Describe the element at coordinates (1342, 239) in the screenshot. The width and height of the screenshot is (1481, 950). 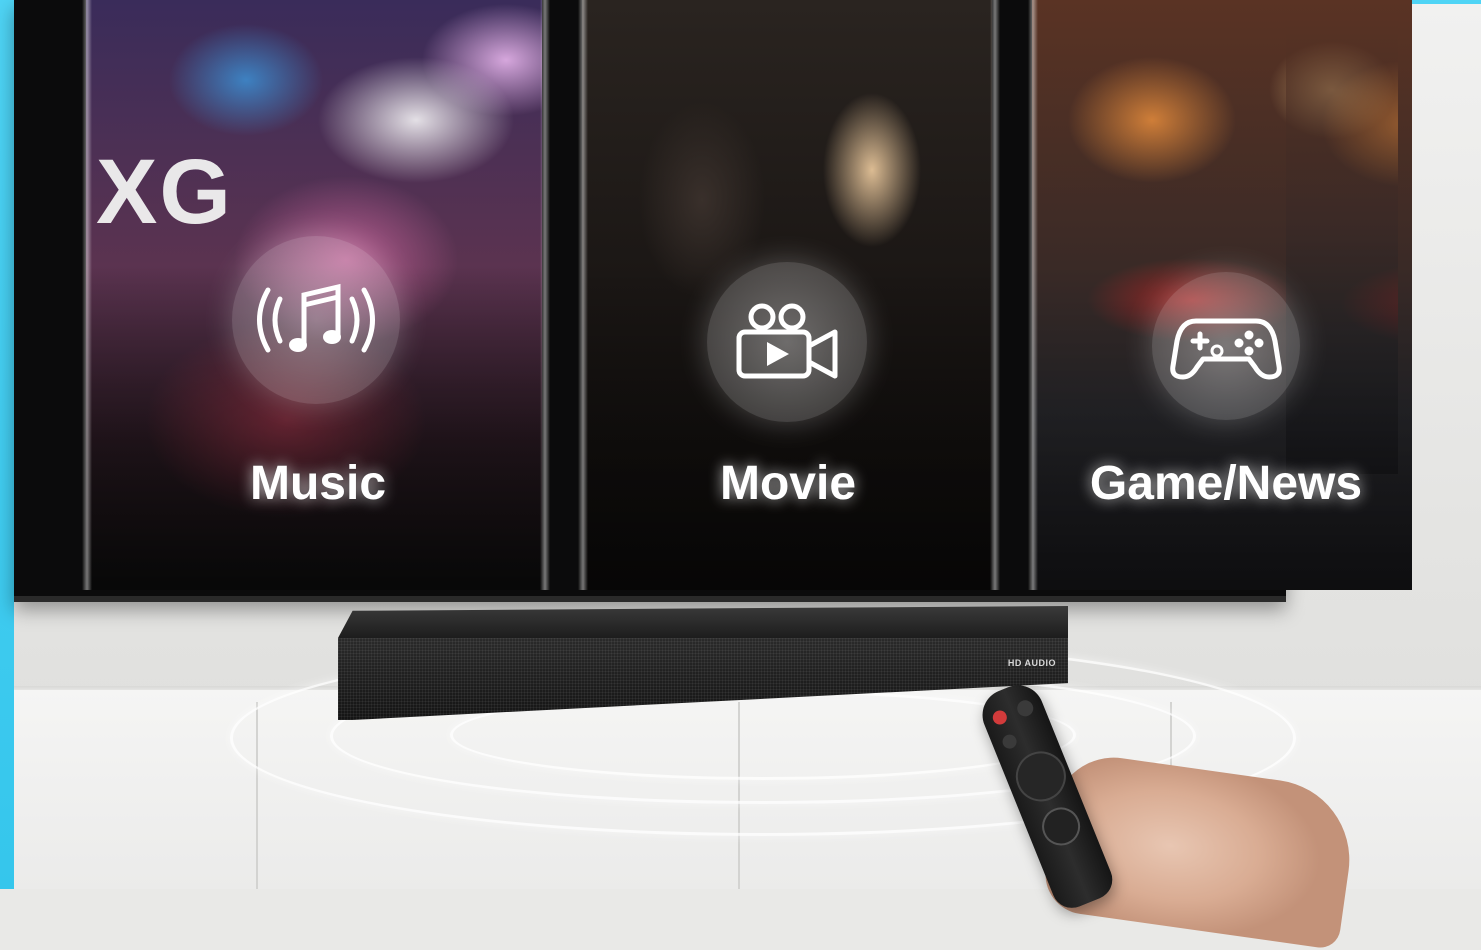
I see `game-scene-overflow` at that location.